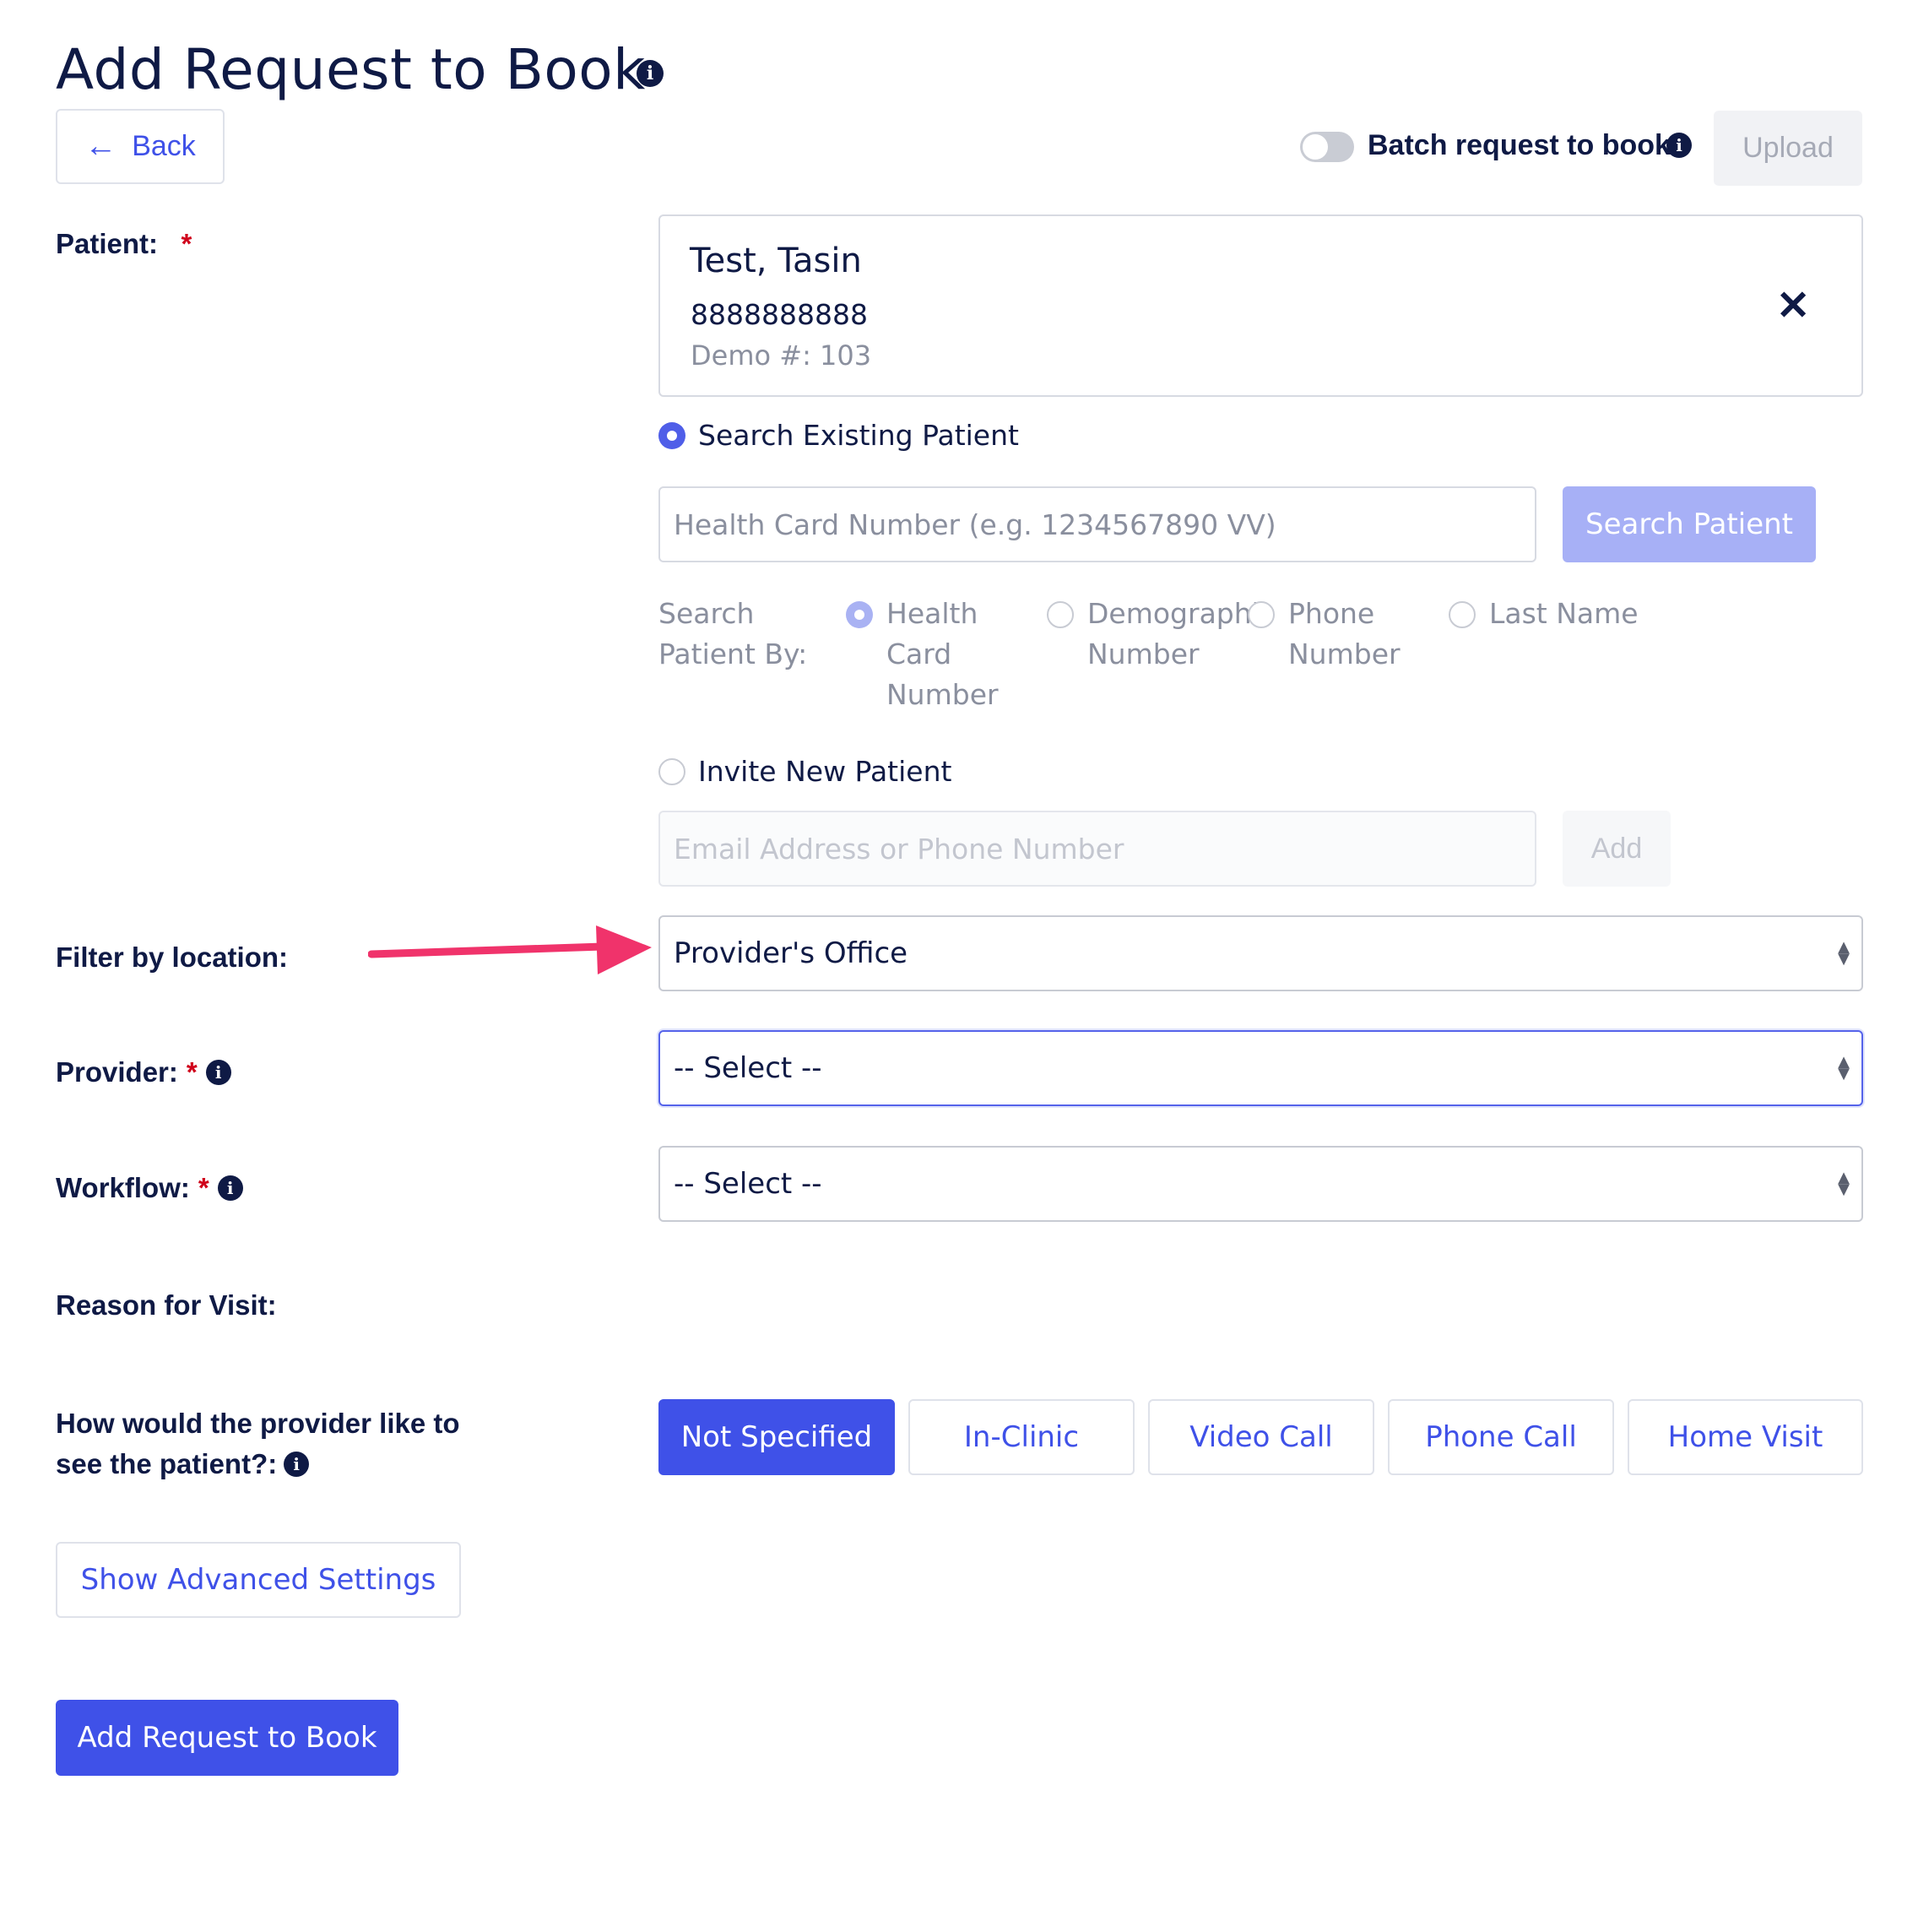 The height and width of the screenshot is (1932, 1918). Describe the element at coordinates (258, 1423) in the screenshot. I see `visit-mode-label-line: How would the provider like to` at that location.